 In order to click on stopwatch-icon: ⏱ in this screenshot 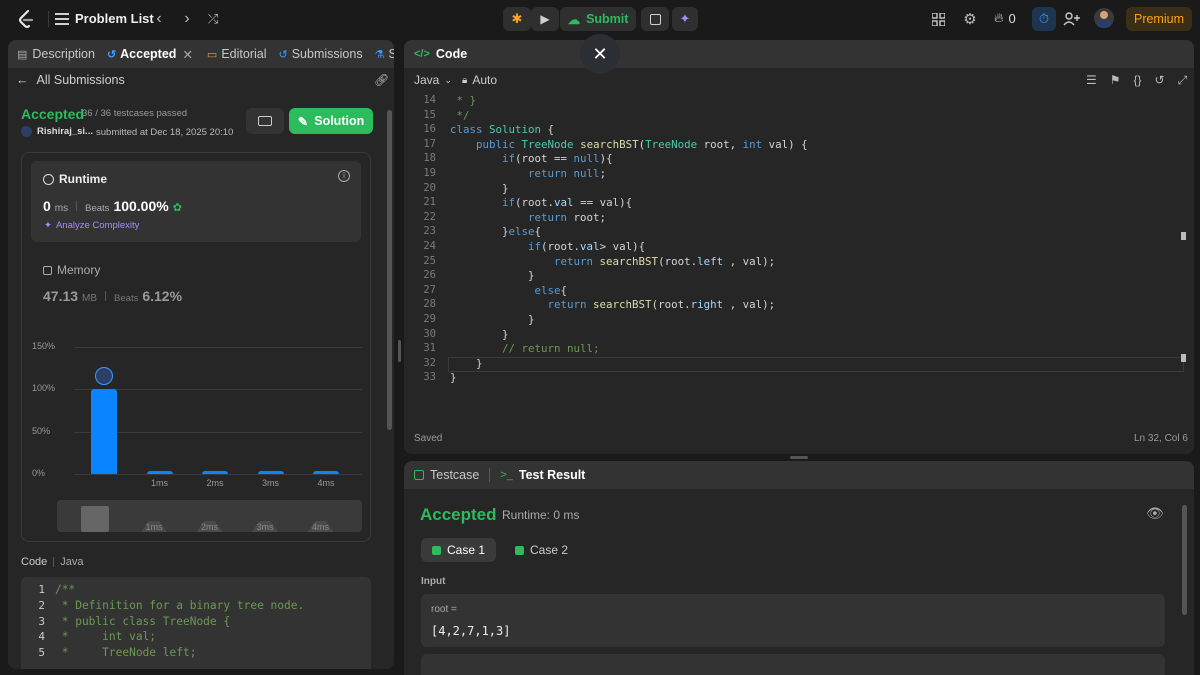, I will do `click(1044, 18)`.